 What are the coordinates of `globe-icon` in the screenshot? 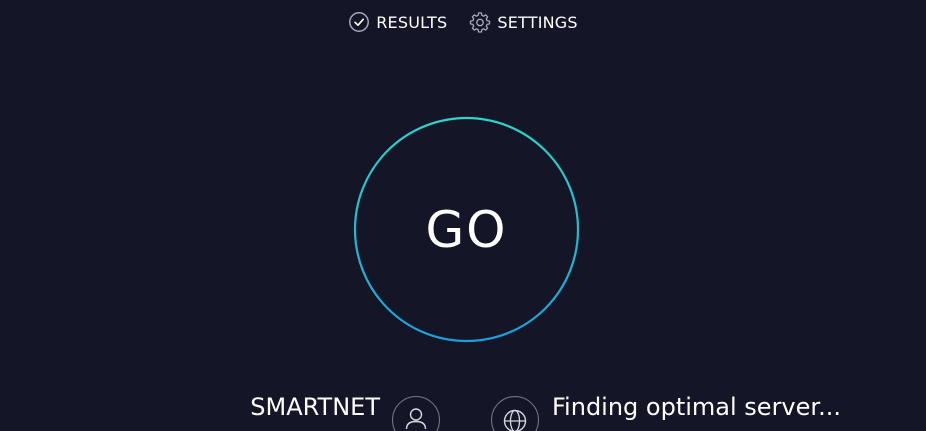 It's located at (515, 413).